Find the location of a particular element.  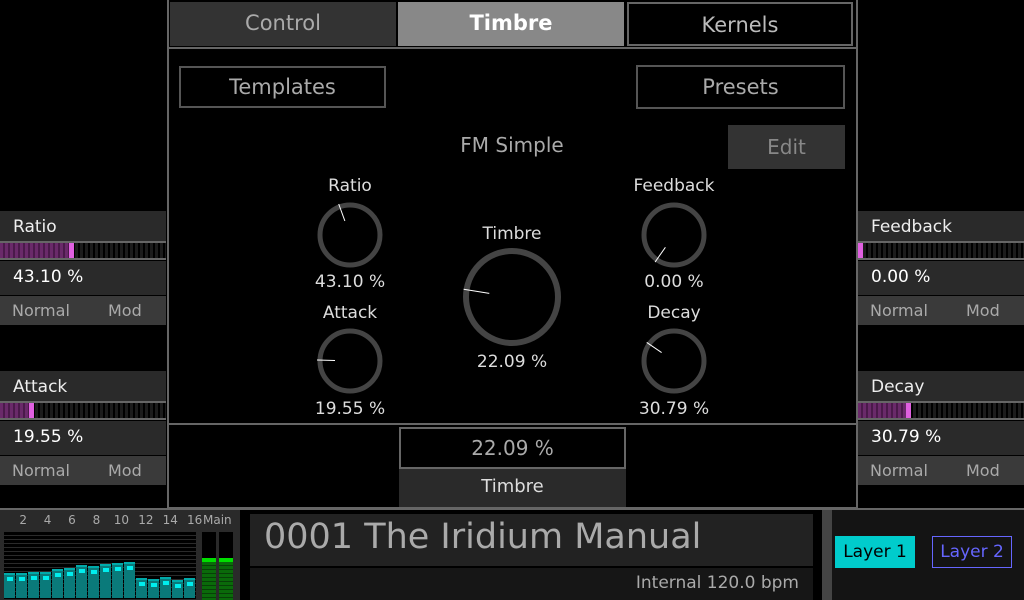

timbre-knob is located at coordinates (512, 297).